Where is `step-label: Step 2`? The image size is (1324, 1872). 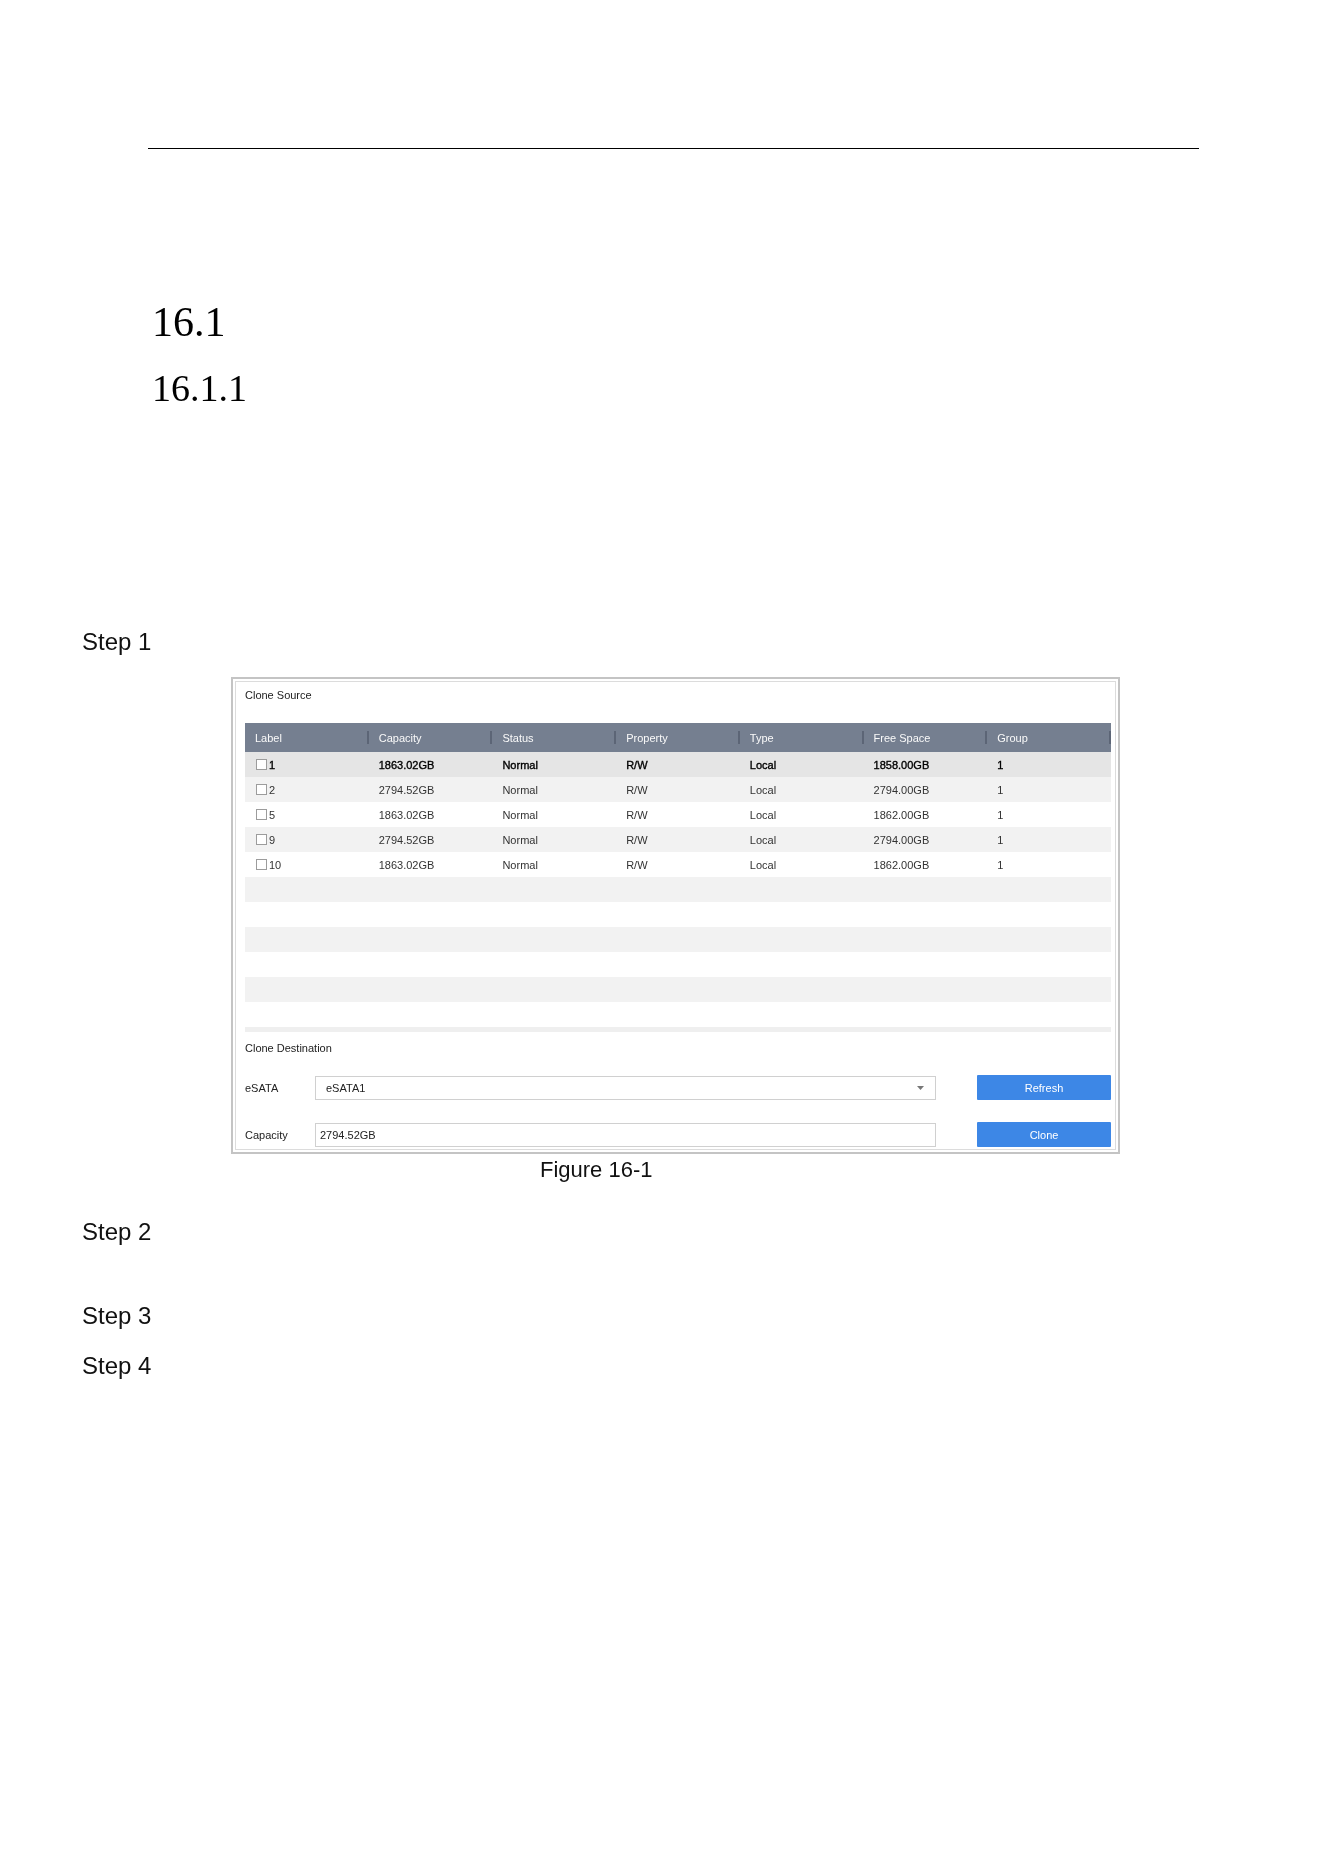 step-label: Step 2 is located at coordinates (117, 1232).